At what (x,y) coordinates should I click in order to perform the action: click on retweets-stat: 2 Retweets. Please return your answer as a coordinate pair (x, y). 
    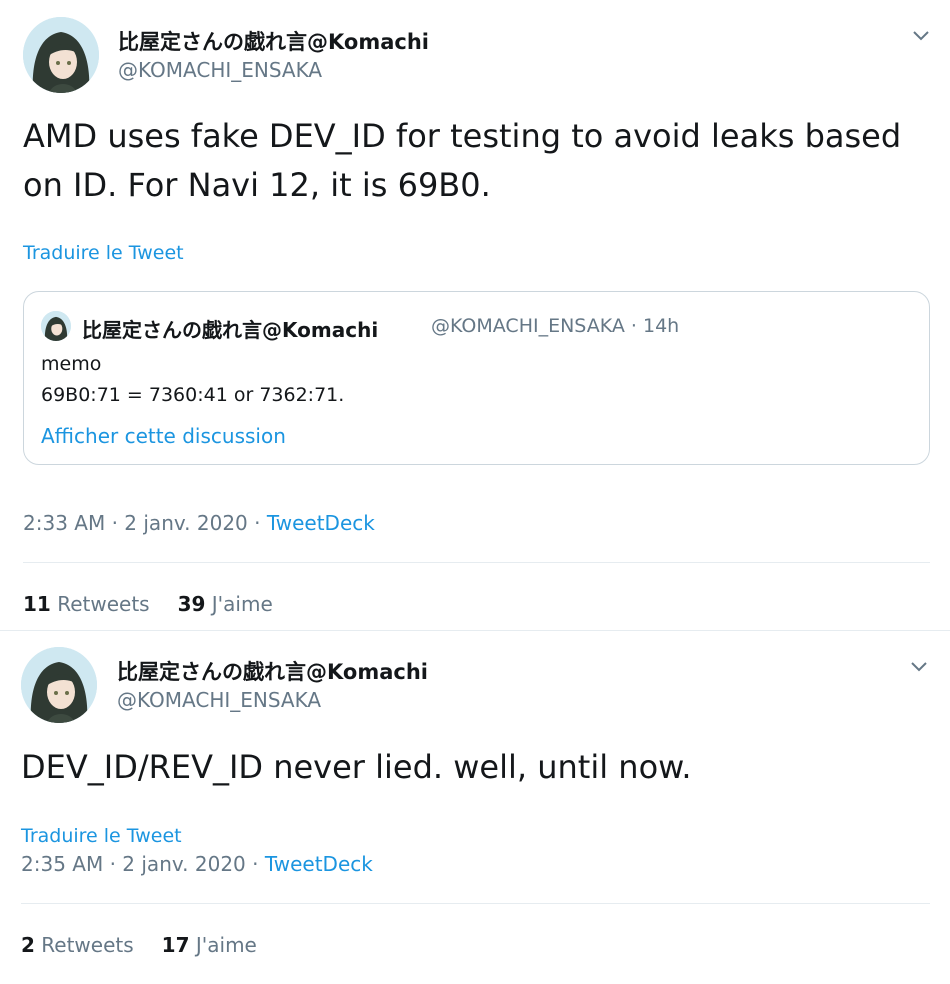
    Looking at the image, I should click on (77, 945).